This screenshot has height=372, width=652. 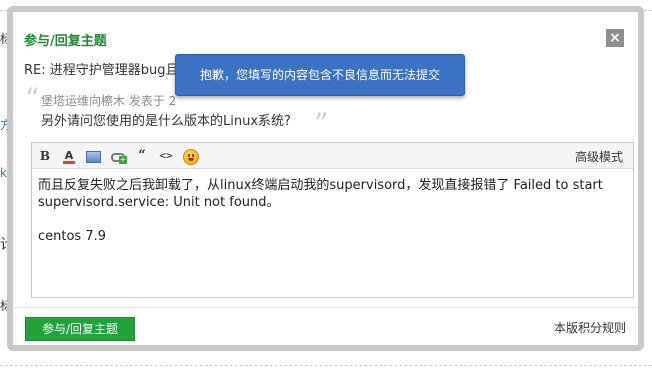 I want to click on link-icon: +, so click(x=118, y=156).